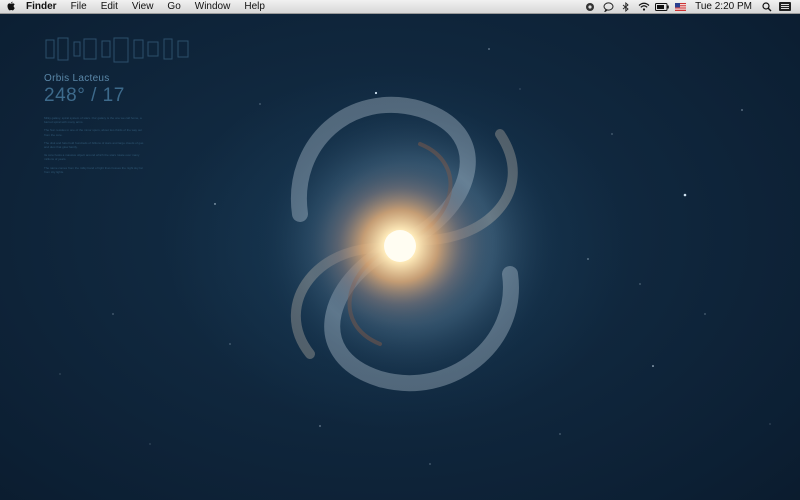 This screenshot has height=500, width=800. Describe the element at coordinates (644, 6) in the screenshot. I see `wifi-icon` at that location.